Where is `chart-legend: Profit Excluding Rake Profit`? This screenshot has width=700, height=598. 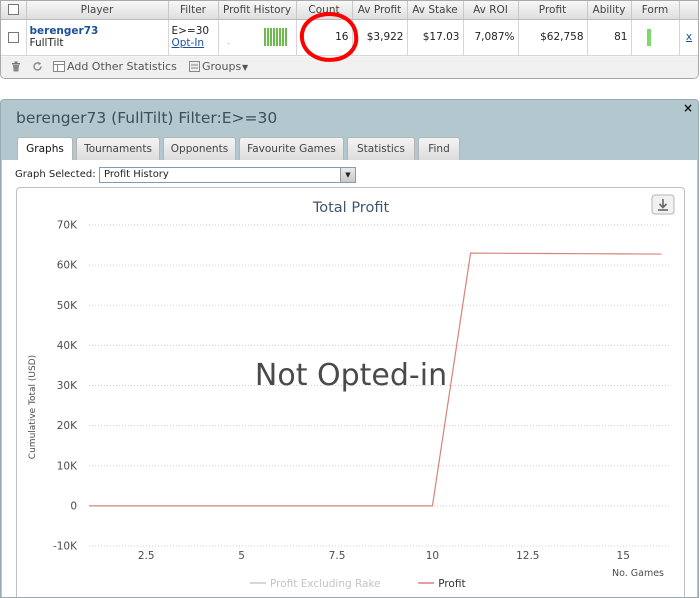
chart-legend: Profit Excluding Rake Profit is located at coordinates (358, 584).